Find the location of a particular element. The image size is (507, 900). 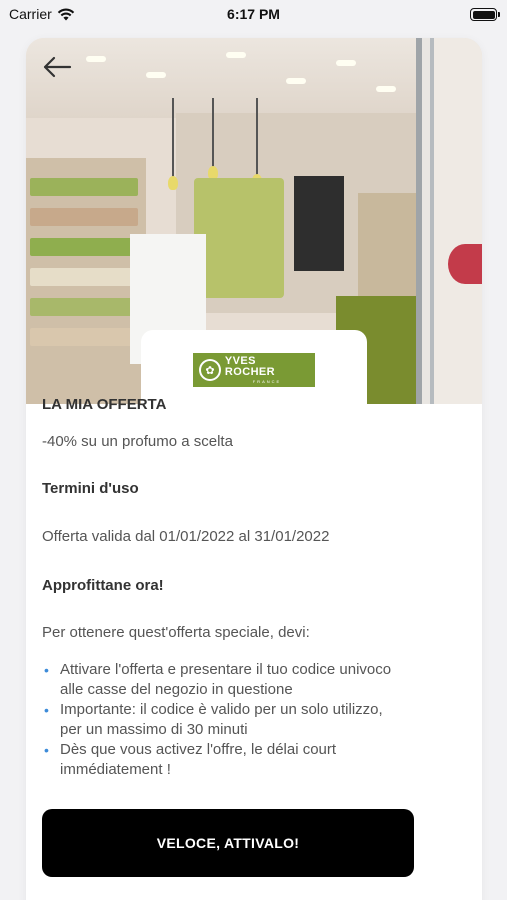

status-time: 6:17 PM is located at coordinates (253, 14).